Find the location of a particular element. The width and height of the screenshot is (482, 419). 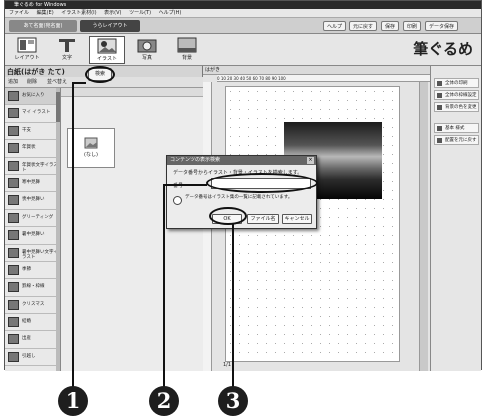

tool-text-label: 文字 is located at coordinates (66, 58).